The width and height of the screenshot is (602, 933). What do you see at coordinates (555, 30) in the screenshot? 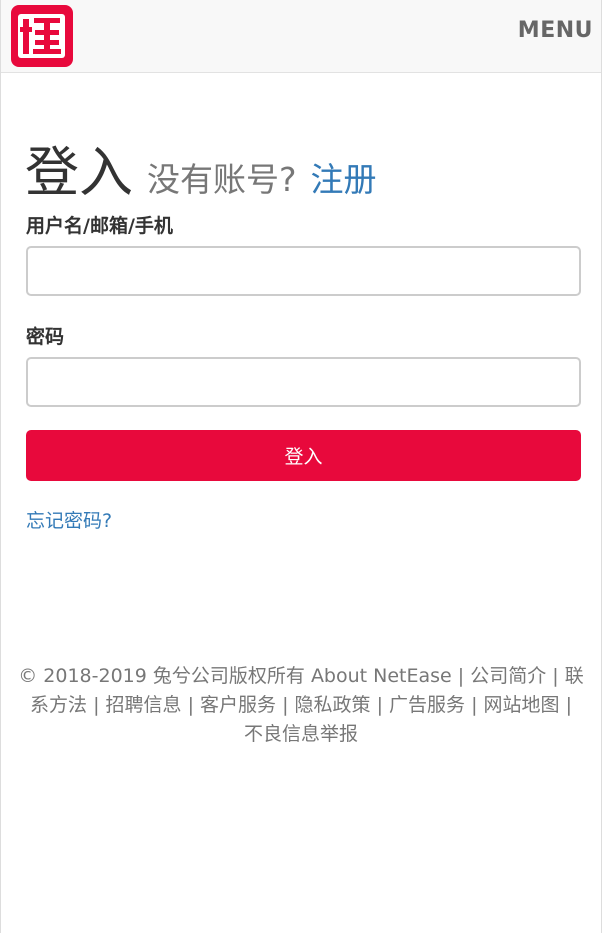
I see `menu-button: MENU` at bounding box center [555, 30].